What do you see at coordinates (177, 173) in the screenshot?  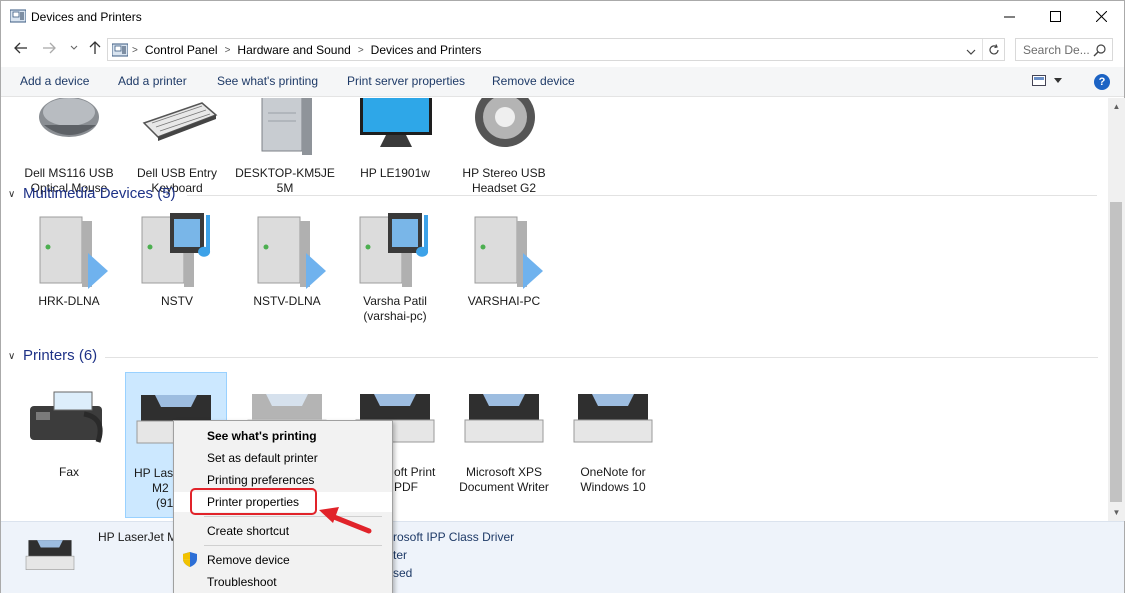 I see `device-label: Dell USB Entry` at bounding box center [177, 173].